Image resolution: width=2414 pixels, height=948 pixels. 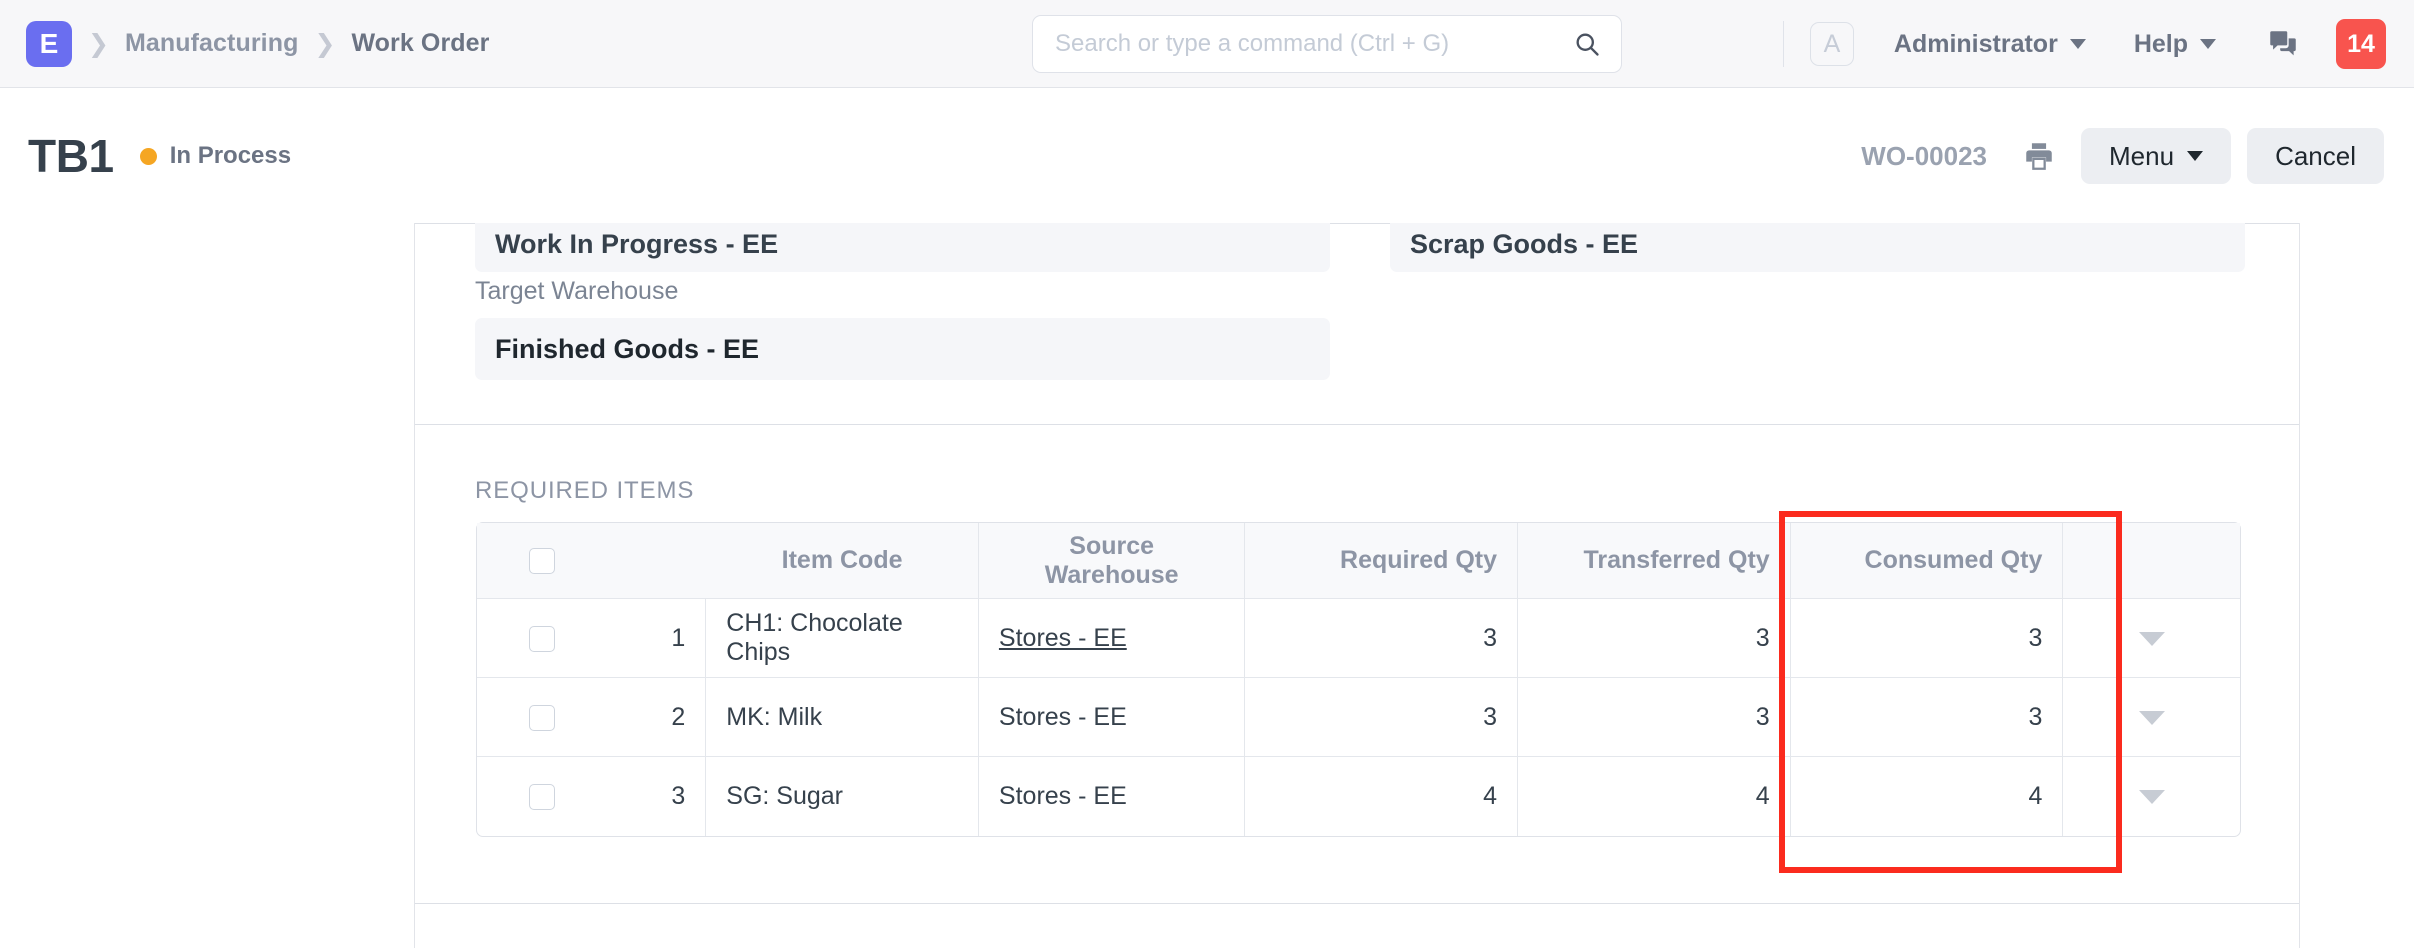 I want to click on cell-item-code: SG: Sugar, so click(x=842, y=796).